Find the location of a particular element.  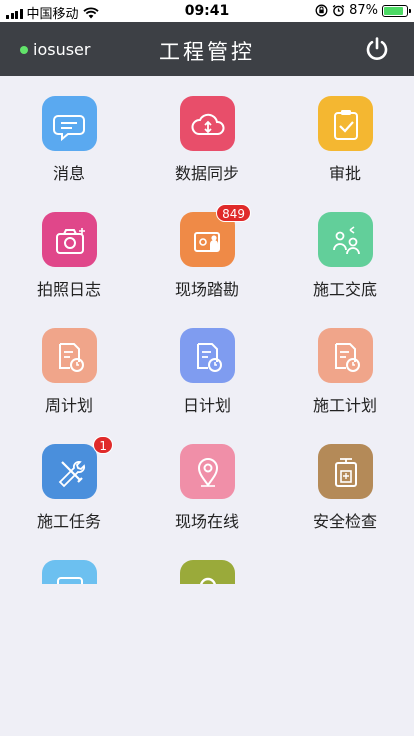

daily-plan-icon is located at coordinates (207, 355).